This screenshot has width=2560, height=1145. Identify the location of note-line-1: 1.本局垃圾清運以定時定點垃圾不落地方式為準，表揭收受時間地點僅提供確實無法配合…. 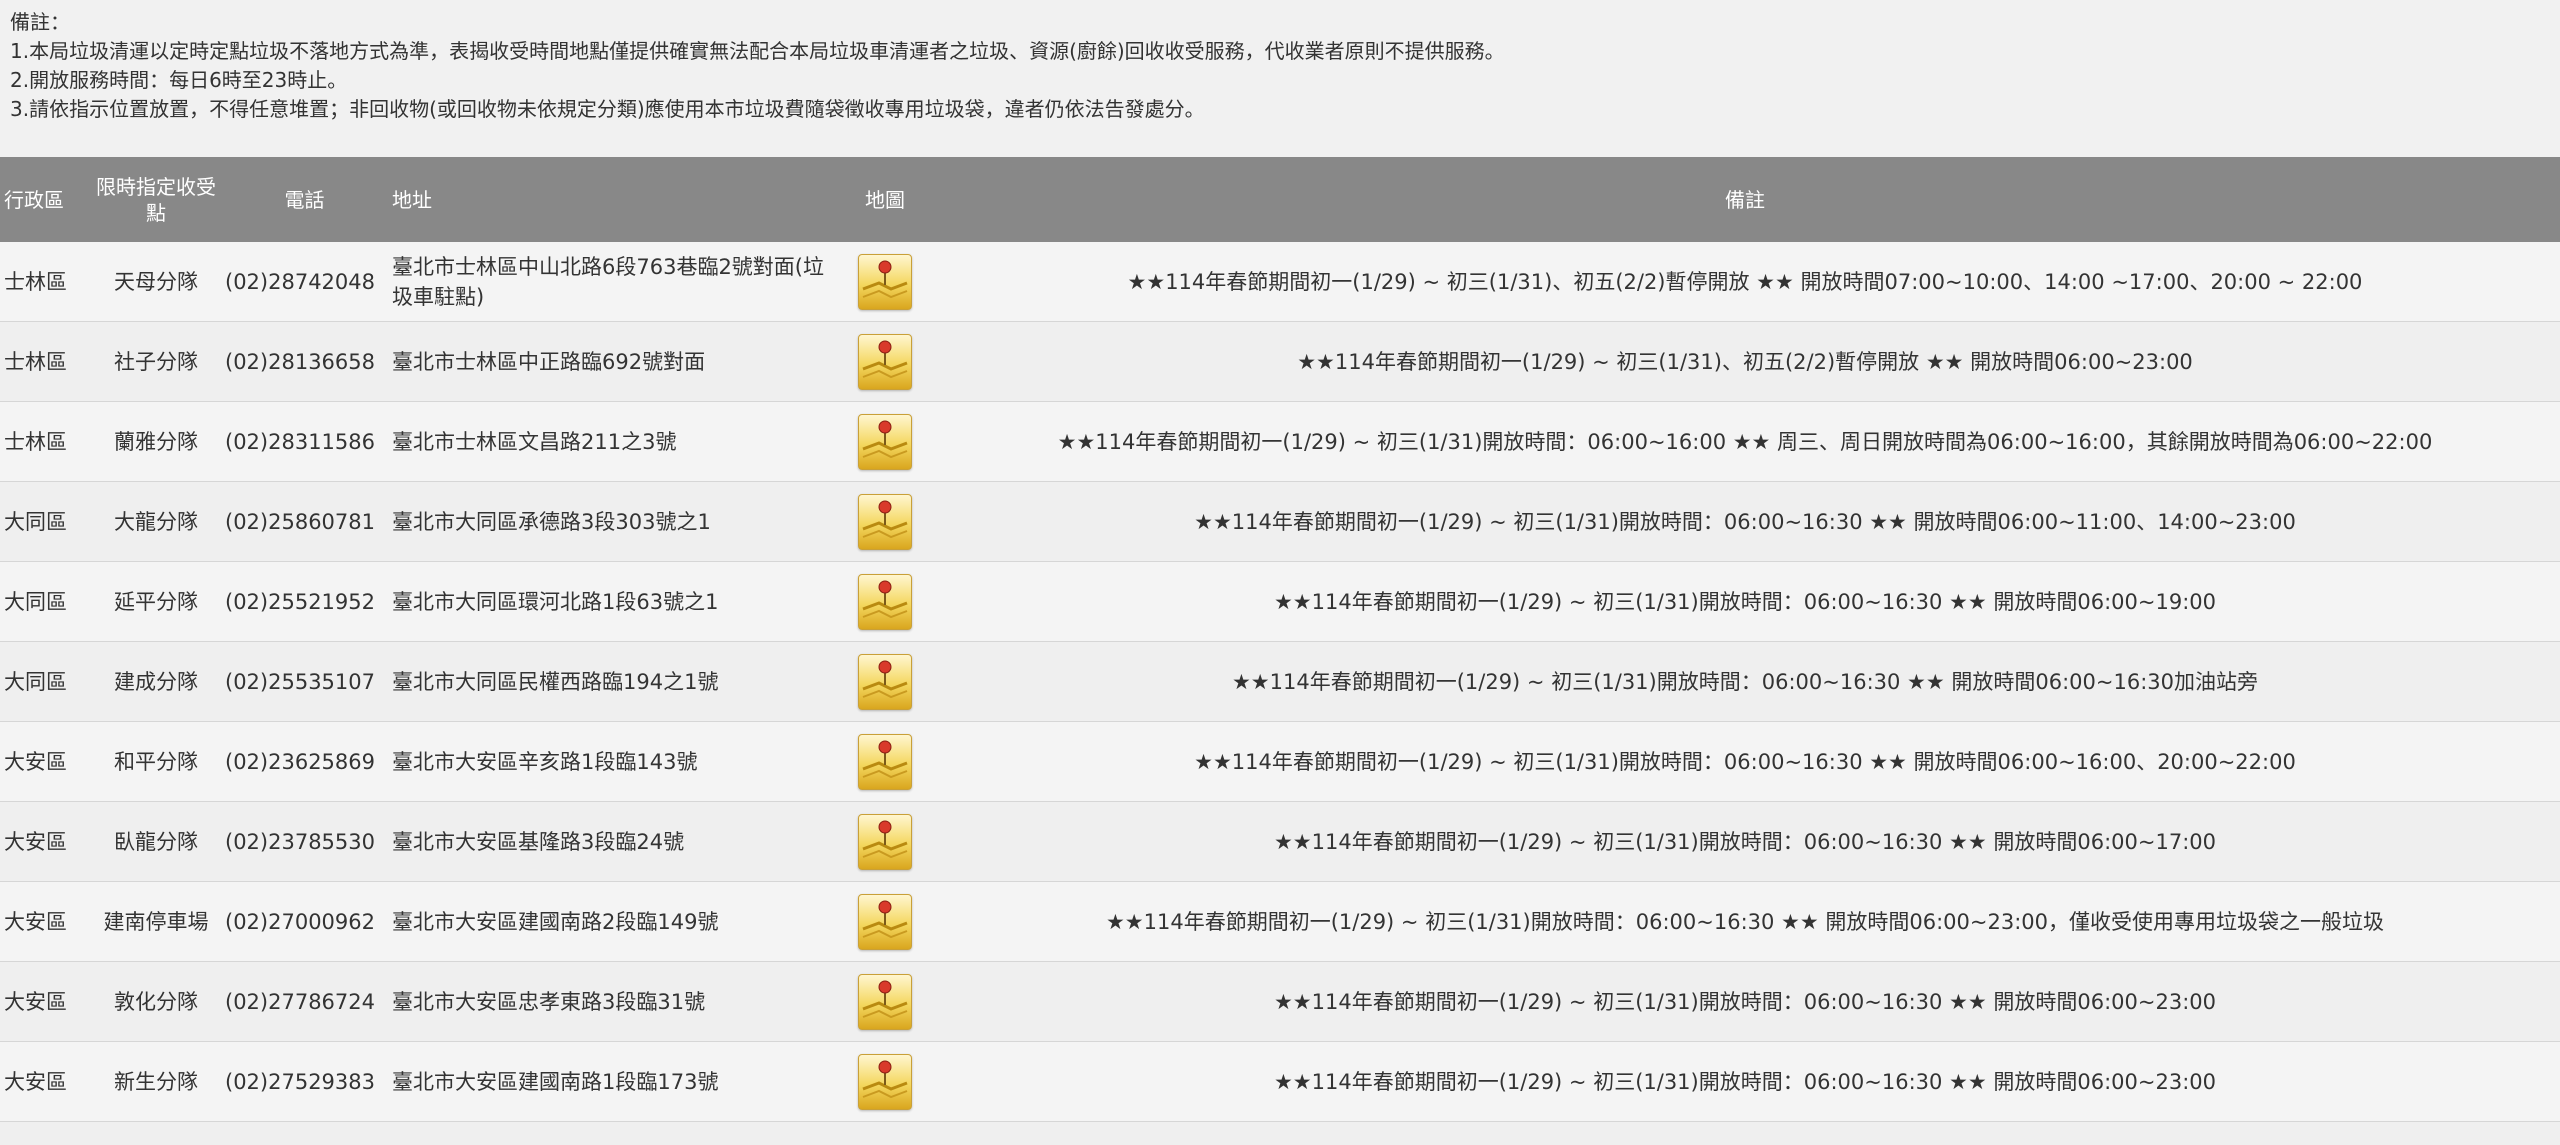
(757, 51).